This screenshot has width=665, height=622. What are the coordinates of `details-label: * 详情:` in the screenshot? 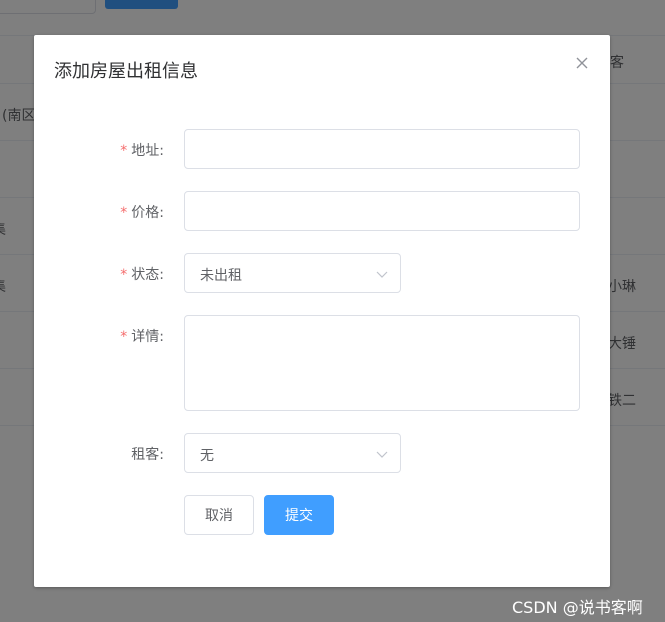 It's located at (142, 336).